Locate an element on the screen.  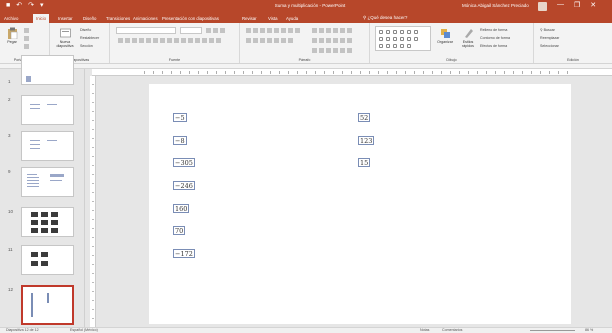
notes-button: Notas is located at coordinates (424, 330).